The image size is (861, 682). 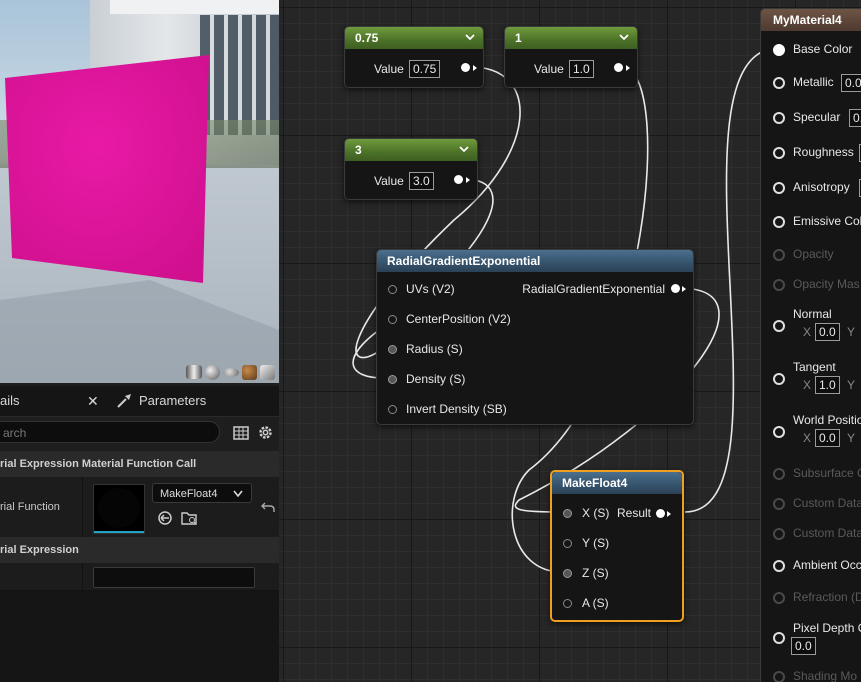 What do you see at coordinates (827, 385) in the screenshot?
I see `tangent-x-field: 1.0` at bounding box center [827, 385].